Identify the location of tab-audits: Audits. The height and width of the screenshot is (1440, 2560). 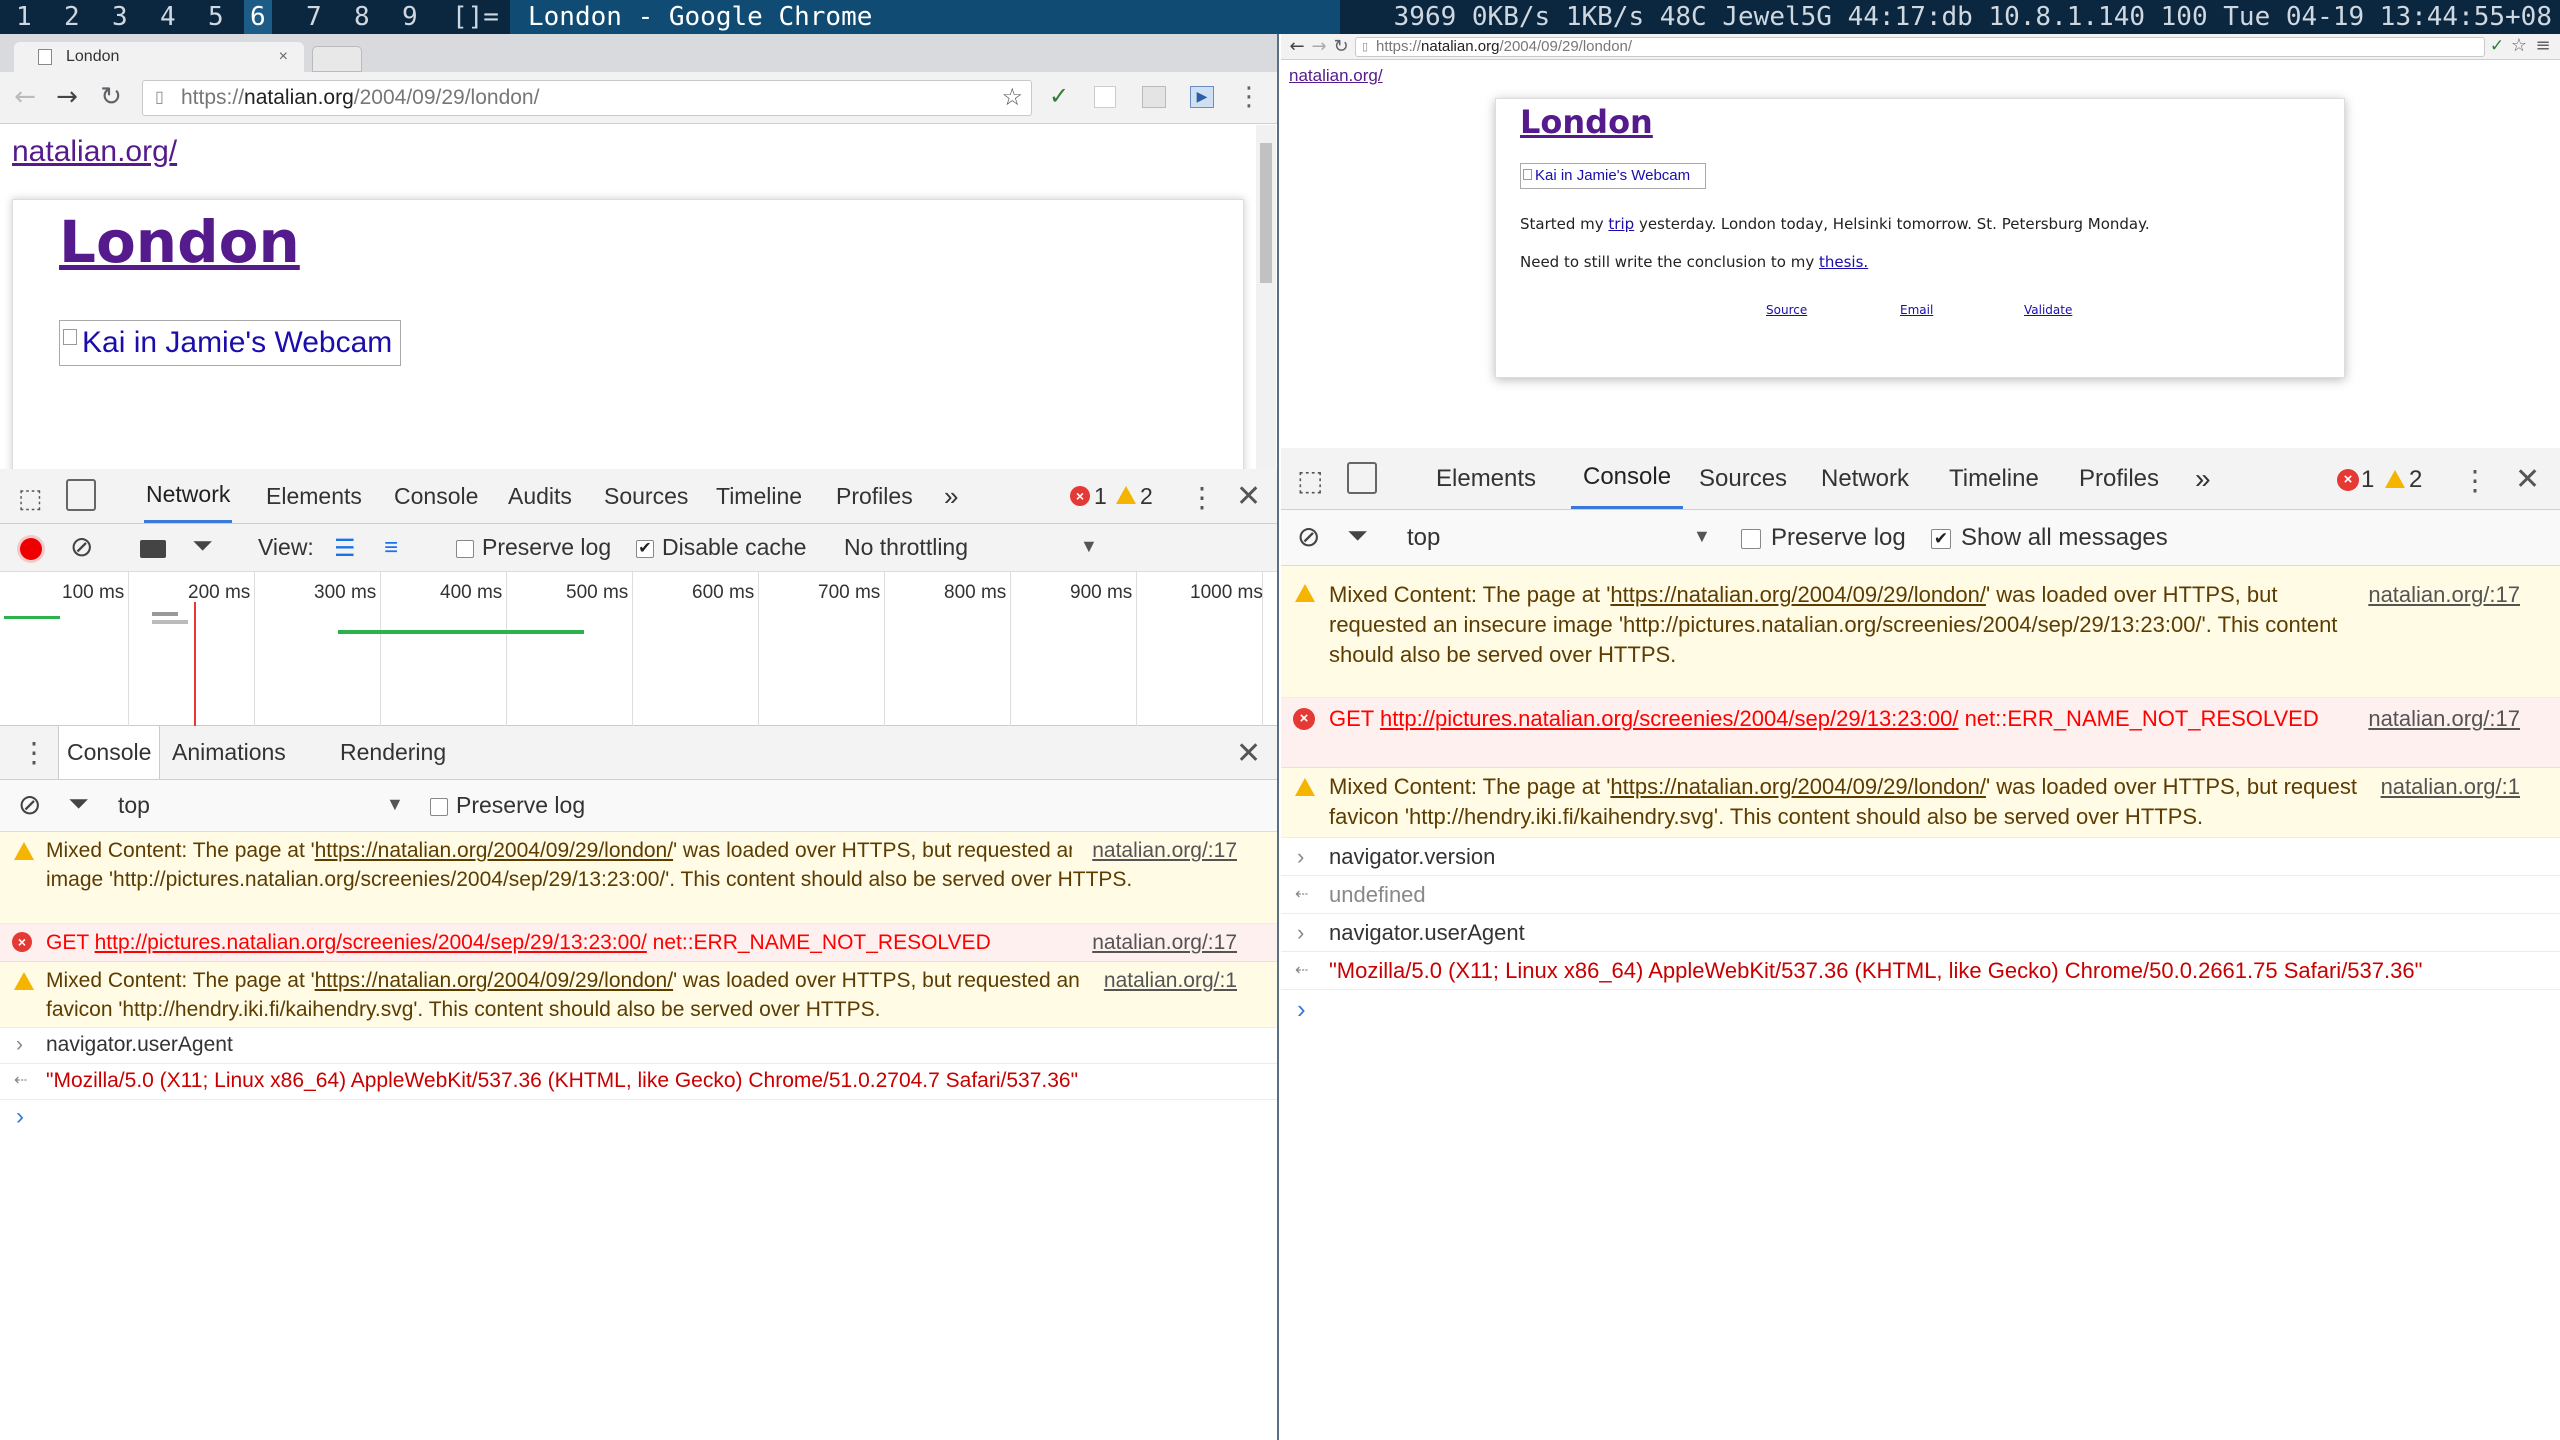
(540, 496).